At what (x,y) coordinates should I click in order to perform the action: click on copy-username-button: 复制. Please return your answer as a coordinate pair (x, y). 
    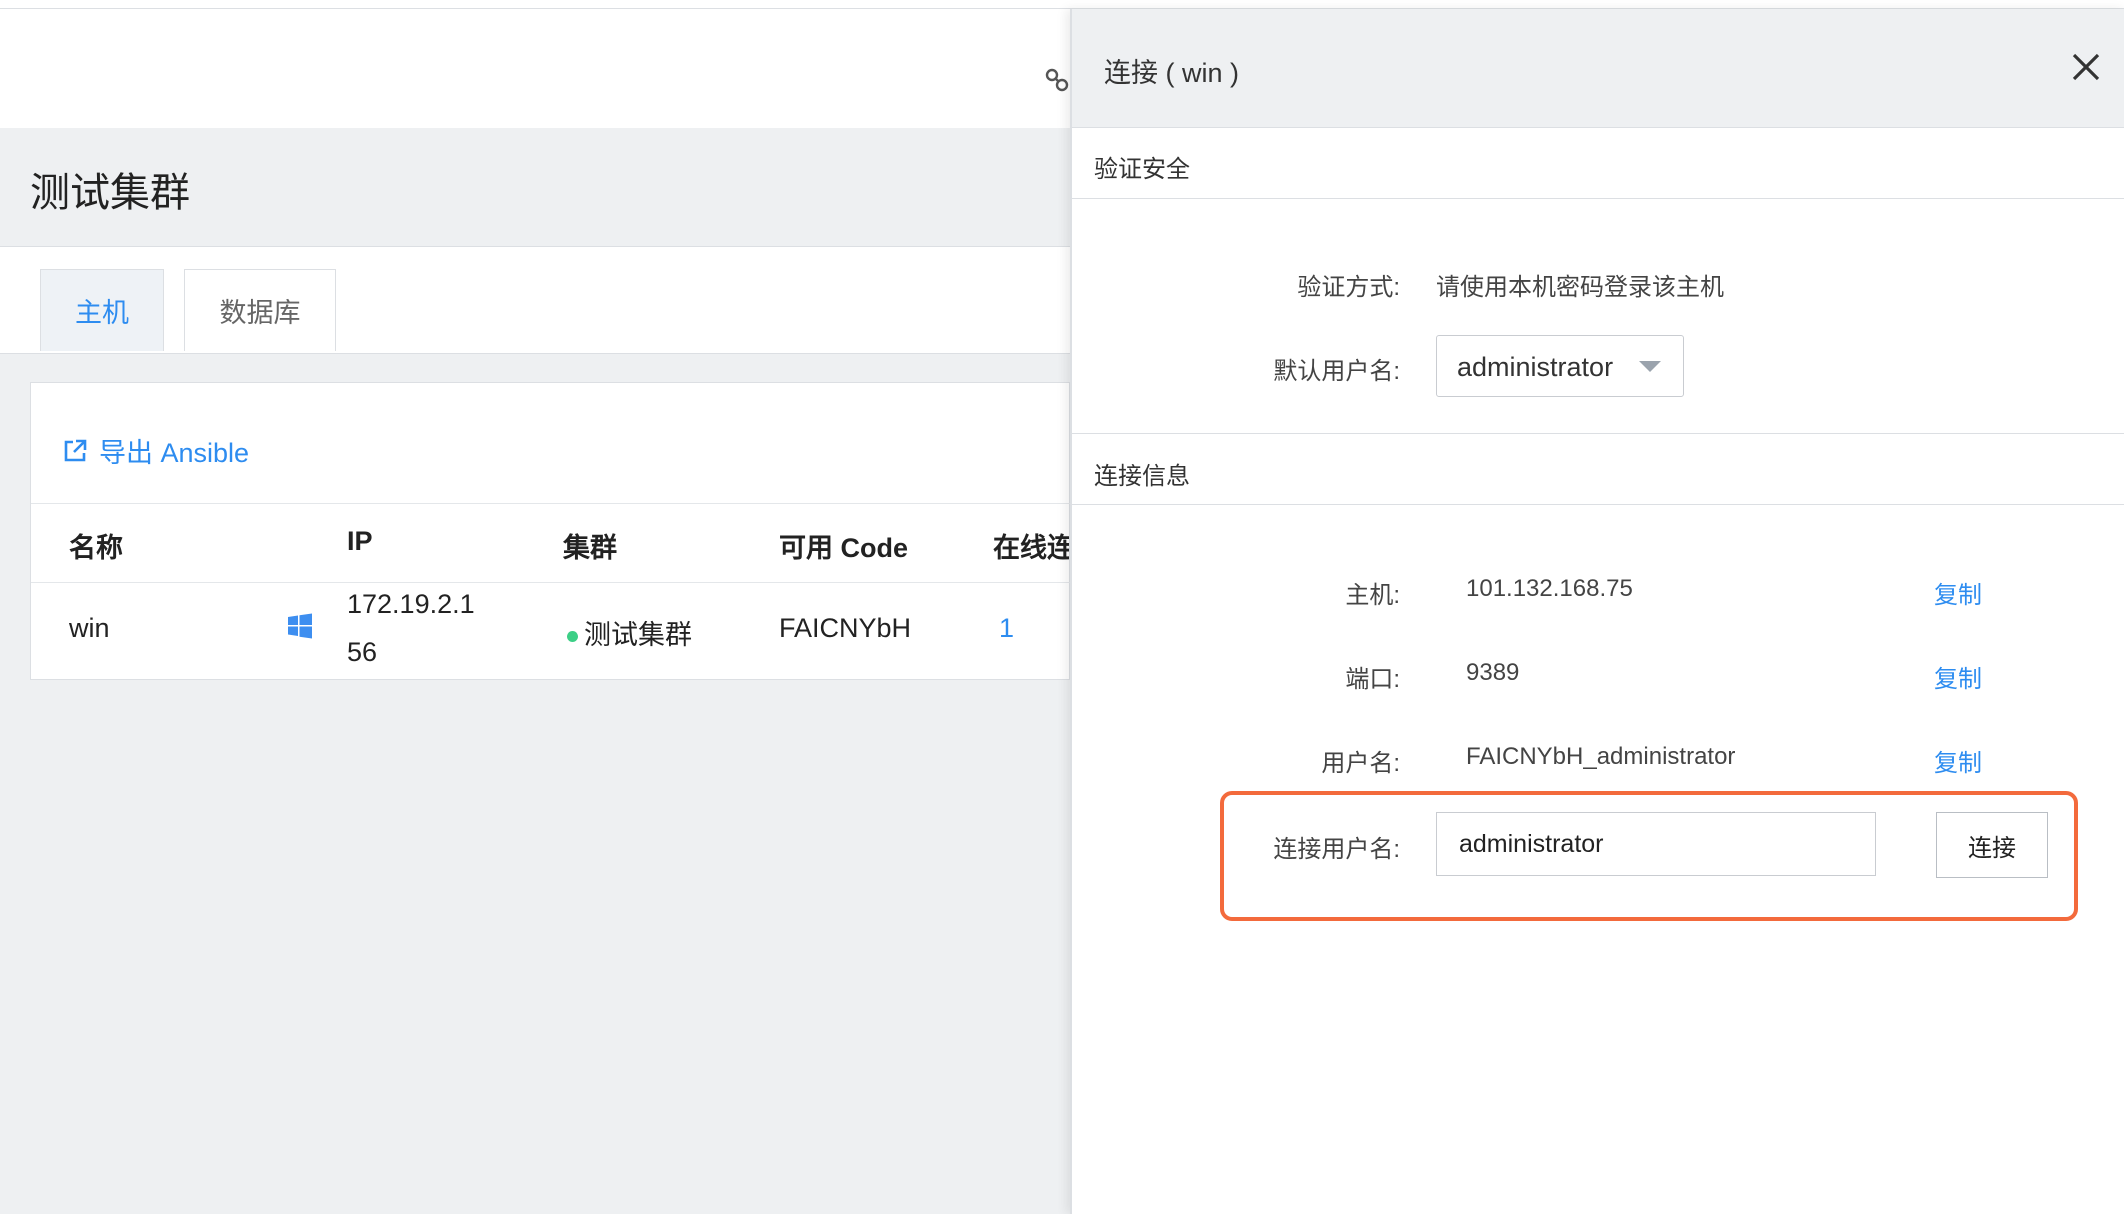
    Looking at the image, I should click on (1958, 760).